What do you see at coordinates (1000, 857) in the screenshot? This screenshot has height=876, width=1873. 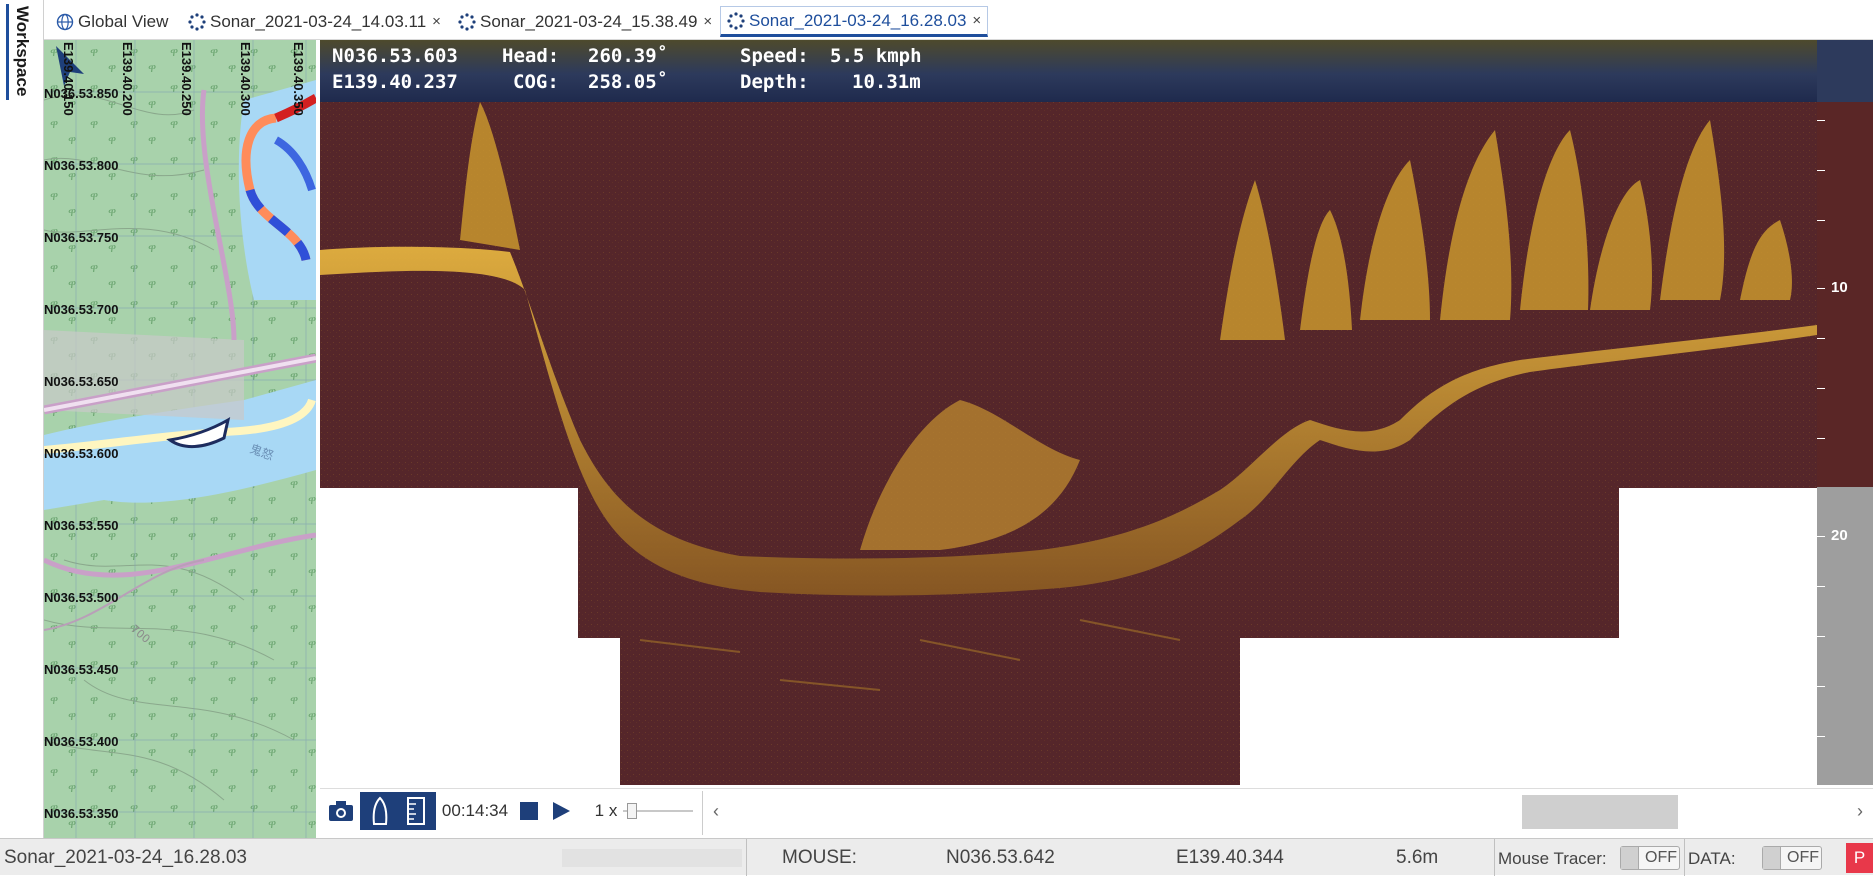 I see `mouse-lat: N036.53.642` at bounding box center [1000, 857].